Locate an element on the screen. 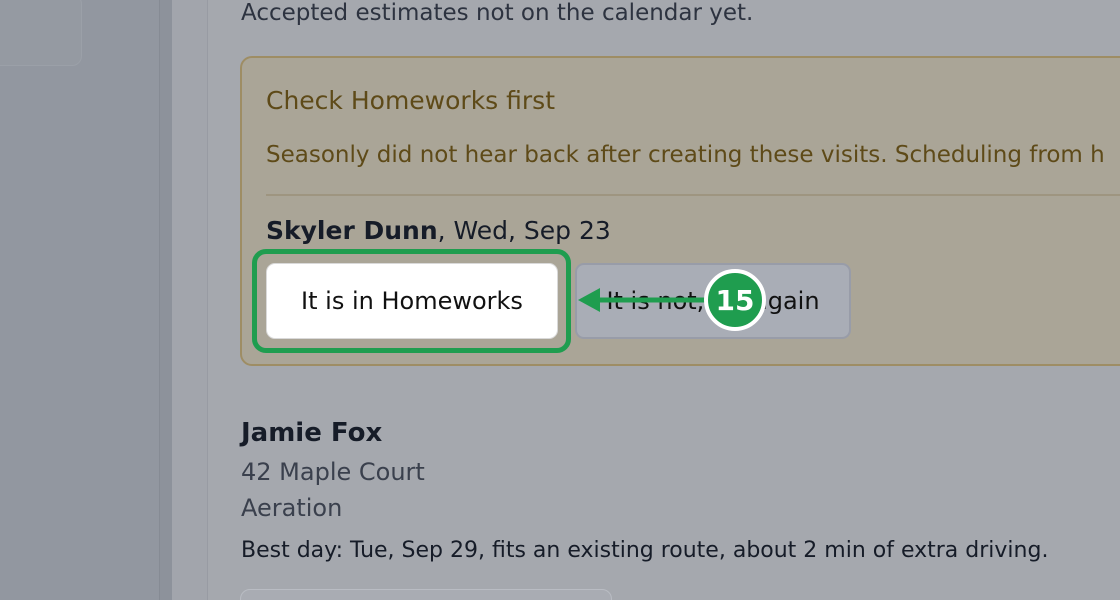 The image size is (1120, 600). sidebar-panel is located at coordinates (80, 300).